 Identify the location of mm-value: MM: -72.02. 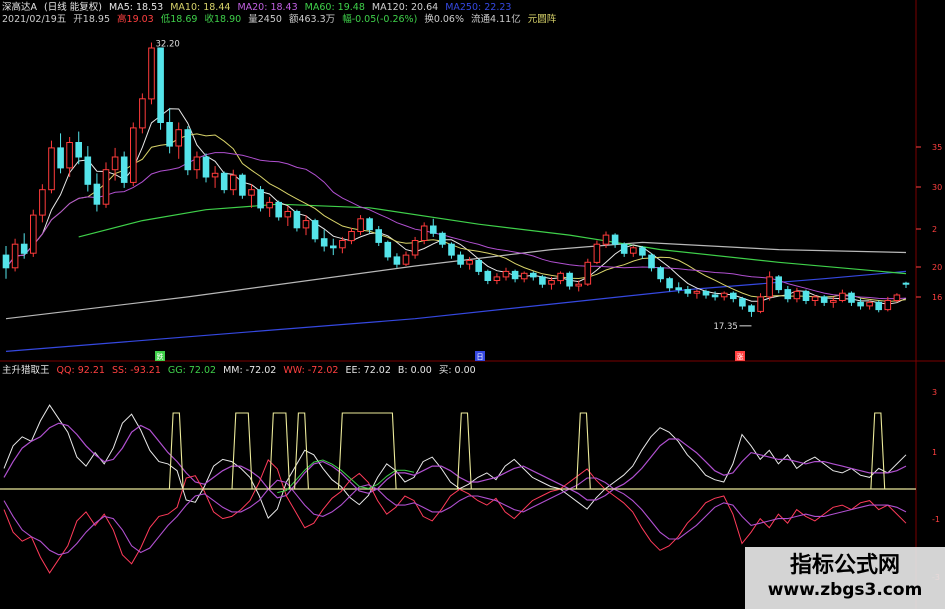
(250, 370).